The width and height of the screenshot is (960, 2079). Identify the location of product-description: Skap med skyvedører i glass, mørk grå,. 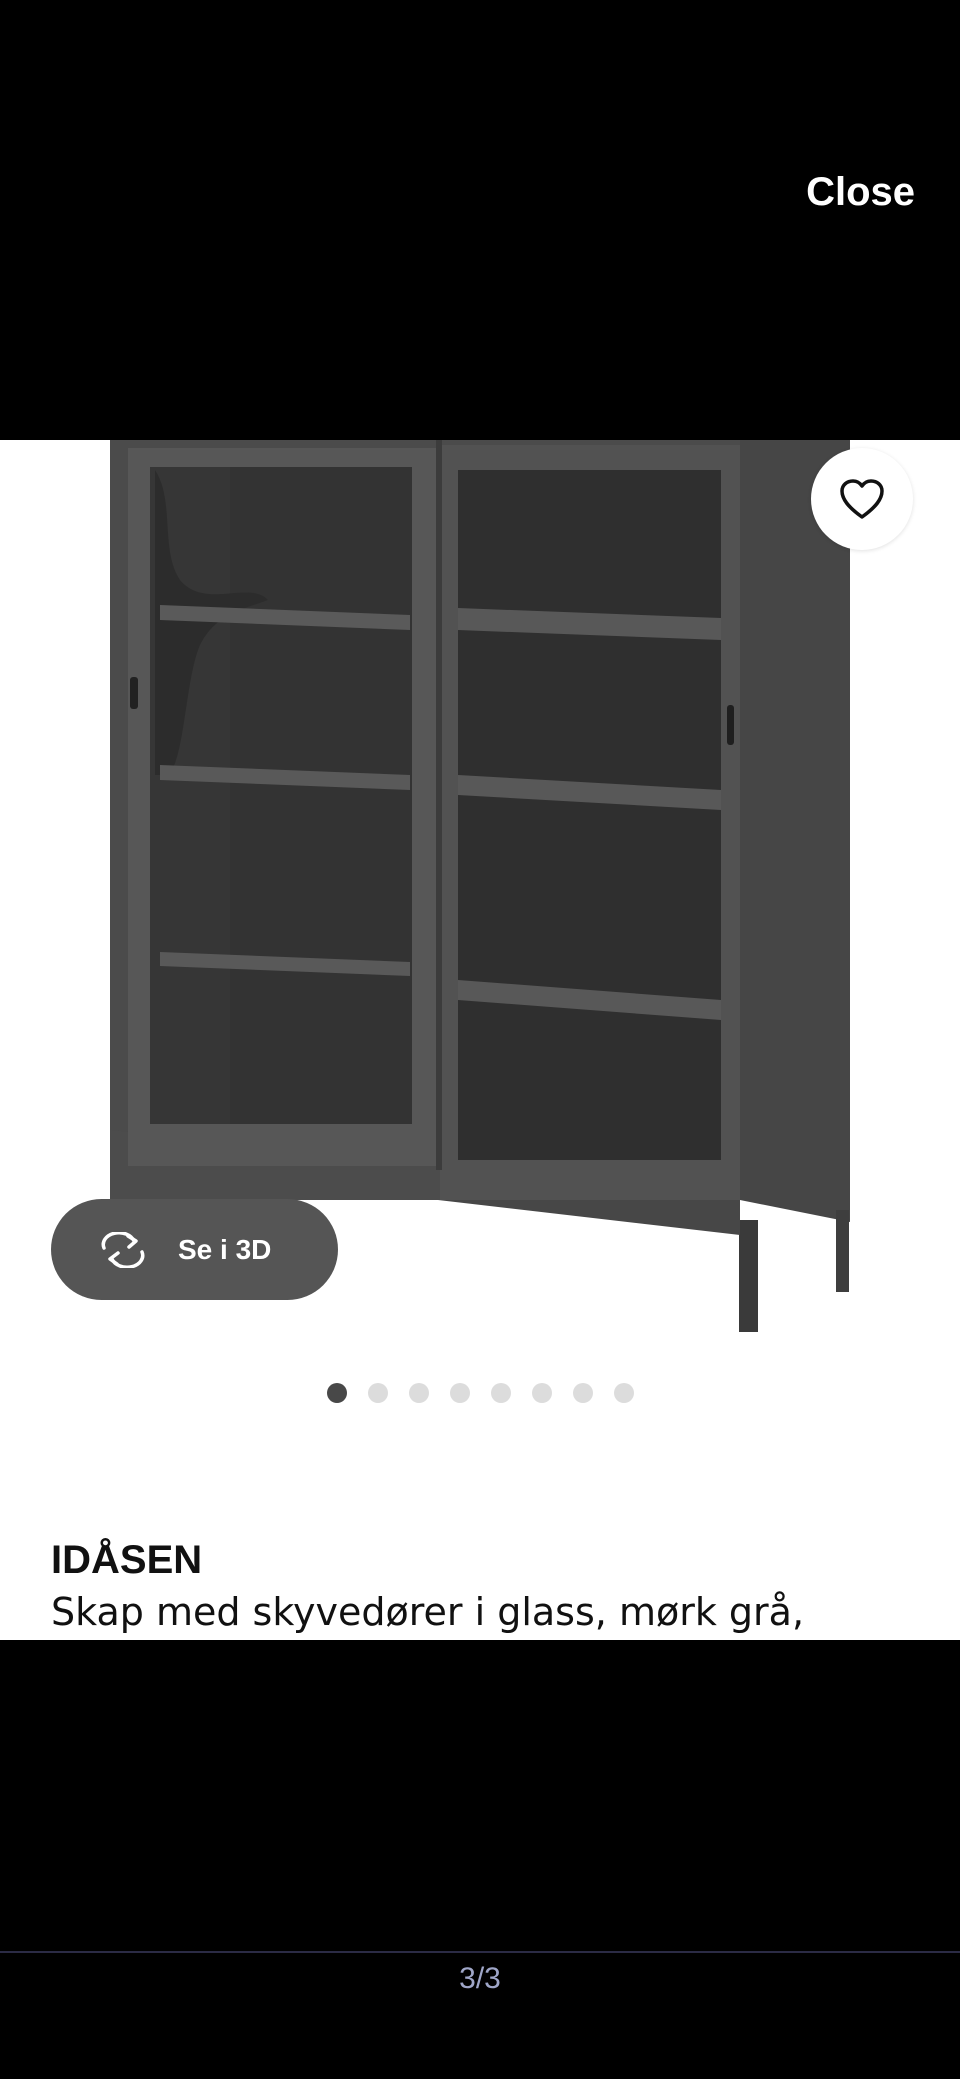
(428, 1612).